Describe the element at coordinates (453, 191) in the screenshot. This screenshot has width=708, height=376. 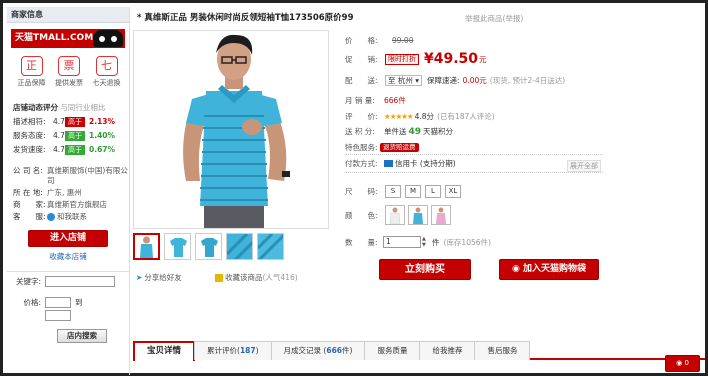
I see `size-option-xl: XL` at that location.